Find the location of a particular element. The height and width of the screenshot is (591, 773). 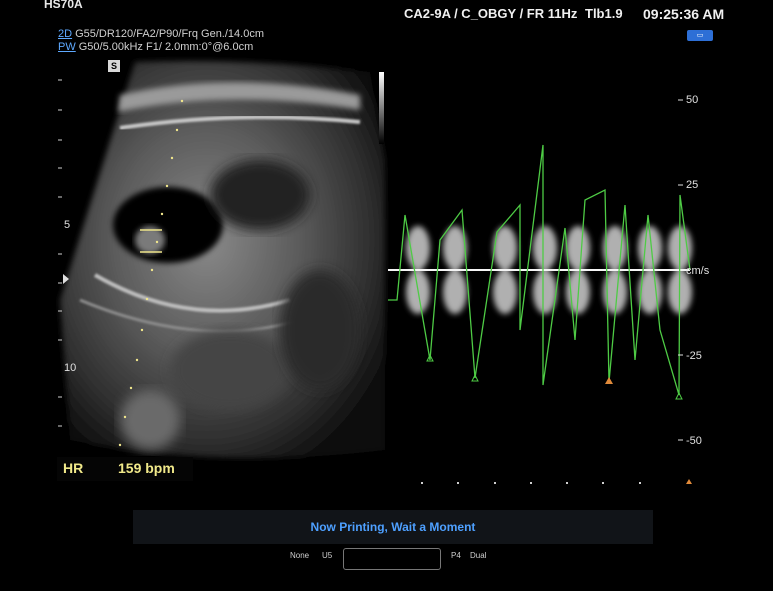

time-axis-ticks is located at coordinates (531, 483).